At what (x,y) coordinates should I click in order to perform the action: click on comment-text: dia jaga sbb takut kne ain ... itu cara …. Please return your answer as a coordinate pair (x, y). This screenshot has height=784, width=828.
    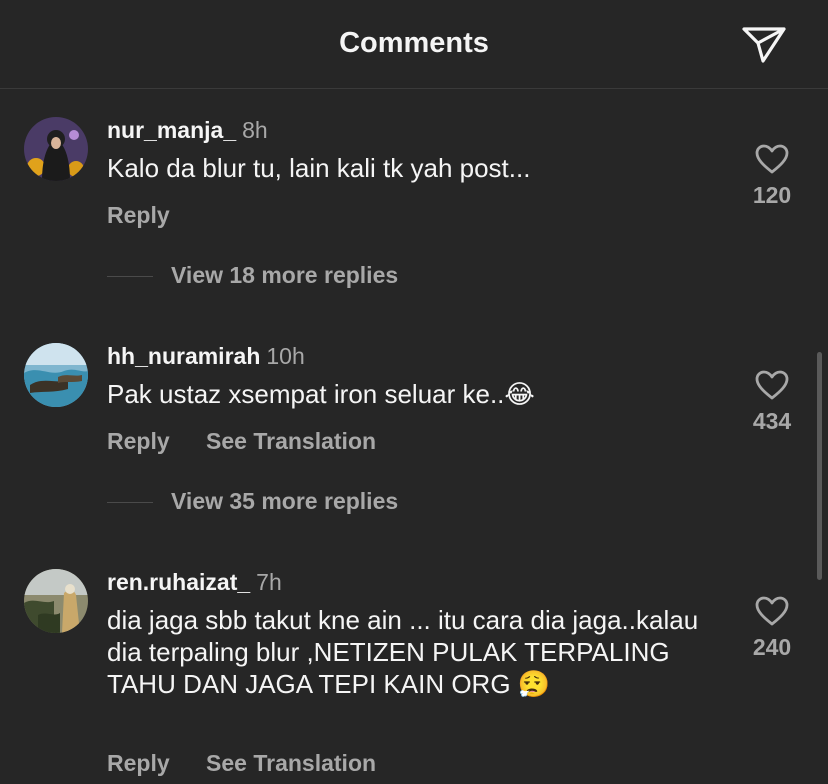
    Looking at the image, I should click on (403, 652).